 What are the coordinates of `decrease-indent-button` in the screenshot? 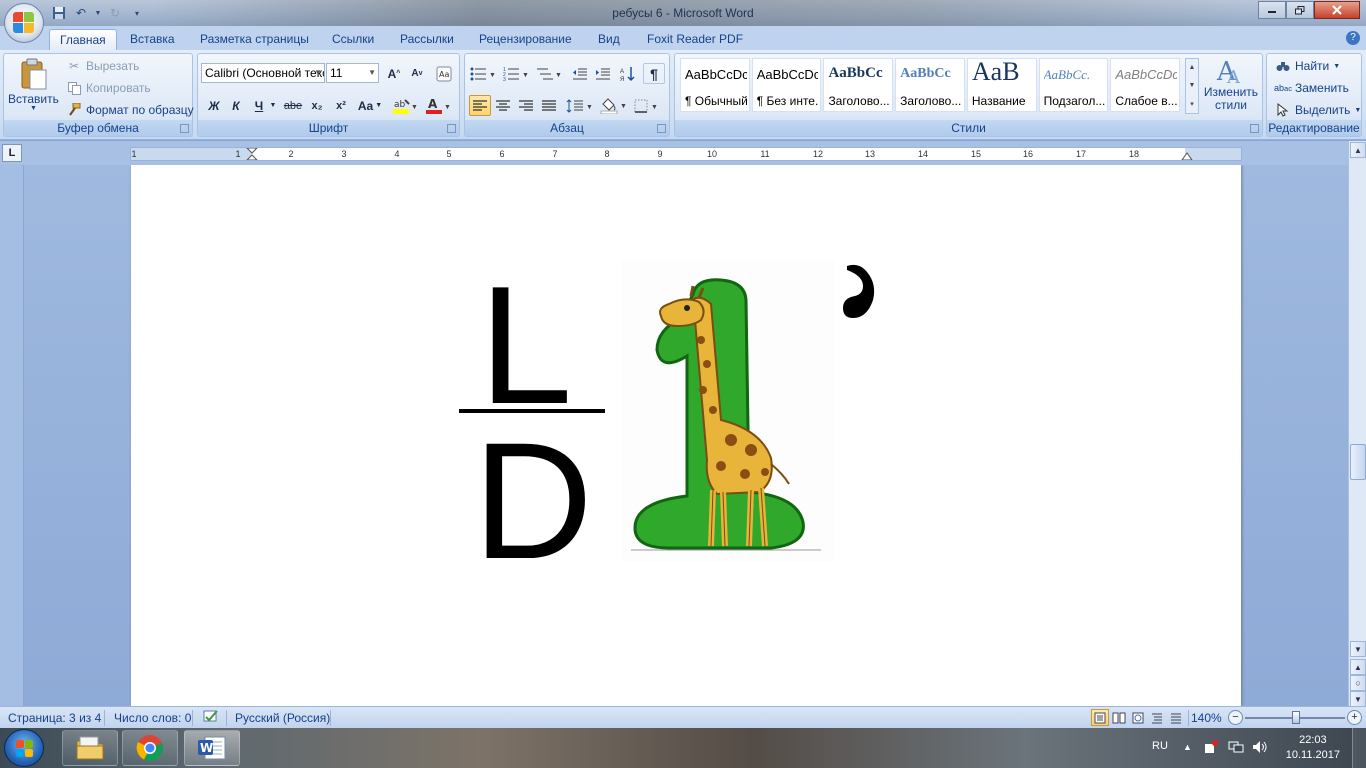 It's located at (580, 73).